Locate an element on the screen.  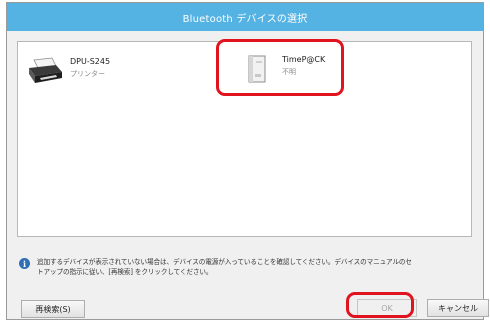
info-text-line-2: トアップの指示に従い、[再検索] をクリックしてください。 is located at coordinates (125, 272).